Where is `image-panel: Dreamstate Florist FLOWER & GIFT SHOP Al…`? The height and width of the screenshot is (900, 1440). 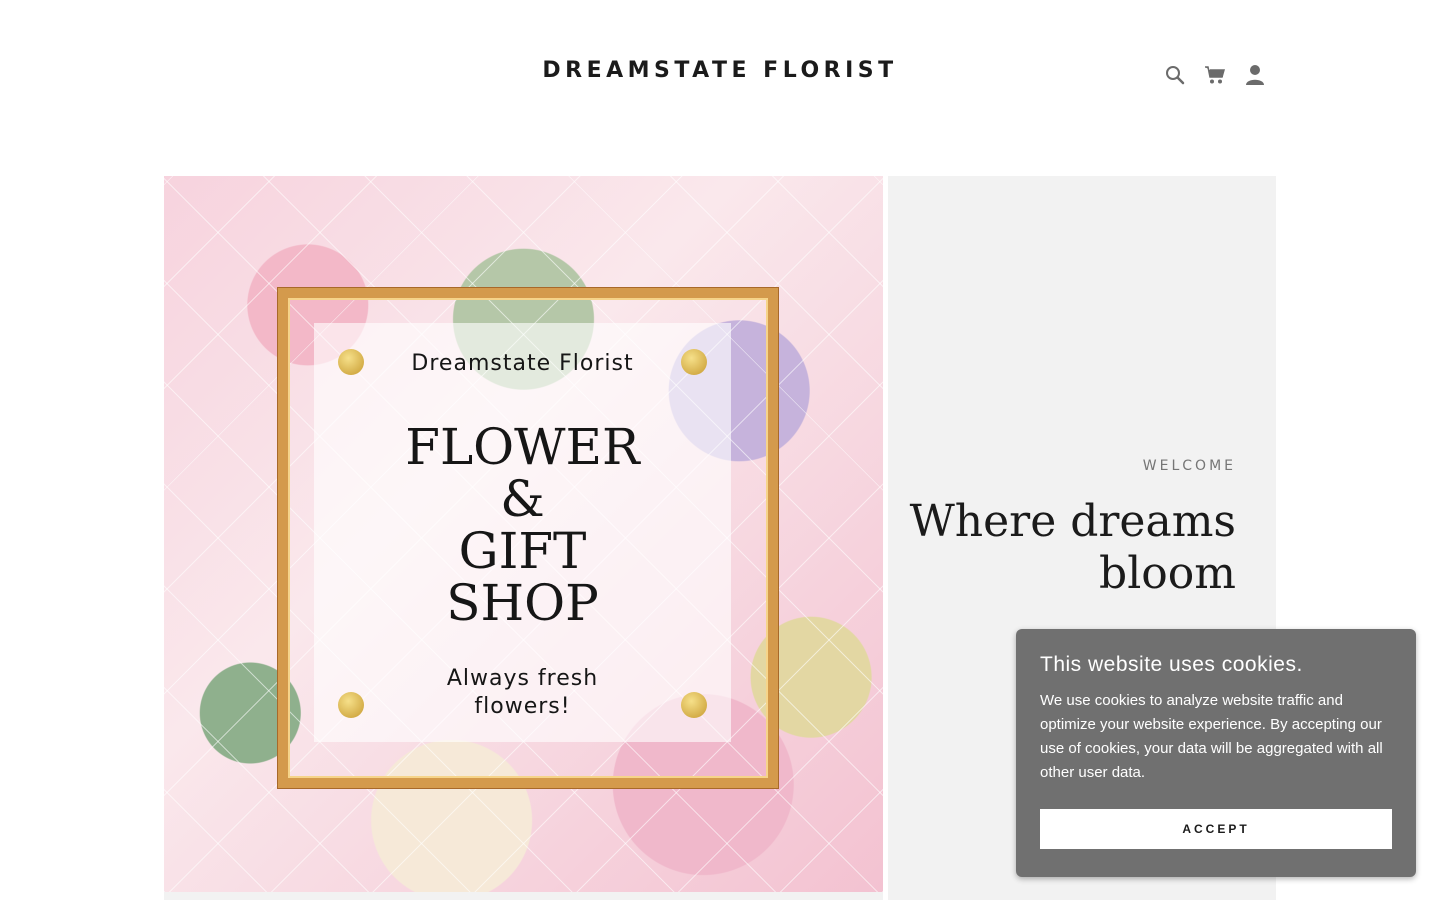
image-panel: Dreamstate Florist FLOWER & GIFT SHOP Al… is located at coordinates (522, 532).